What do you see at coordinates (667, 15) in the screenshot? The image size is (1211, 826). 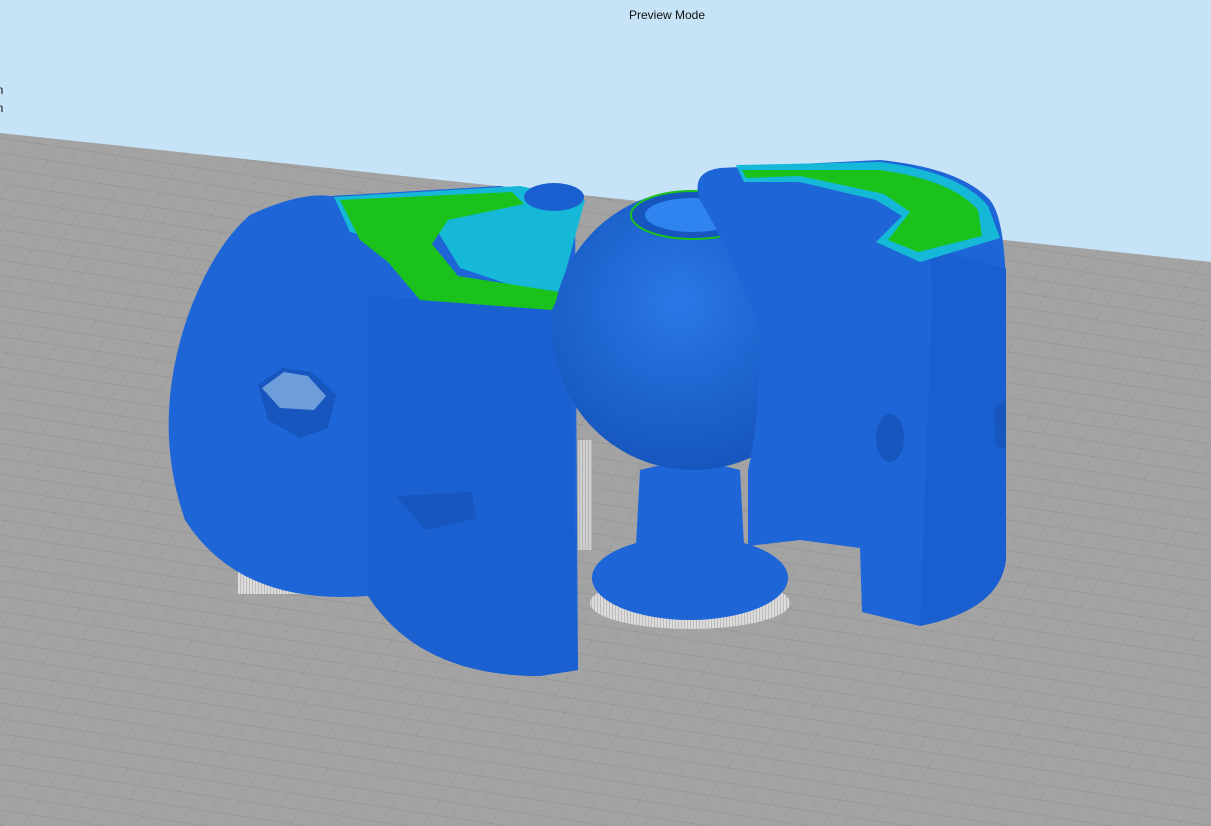 I see `preview-mode-label: Preview Mode` at bounding box center [667, 15].